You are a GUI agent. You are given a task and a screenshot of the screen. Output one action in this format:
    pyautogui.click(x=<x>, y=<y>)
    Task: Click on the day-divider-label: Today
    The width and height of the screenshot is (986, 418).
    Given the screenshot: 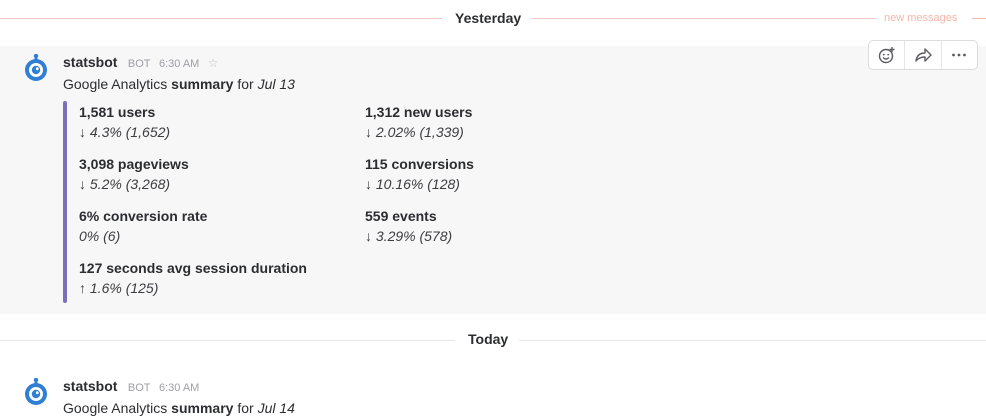 What is the action you would take?
    pyautogui.click(x=488, y=339)
    